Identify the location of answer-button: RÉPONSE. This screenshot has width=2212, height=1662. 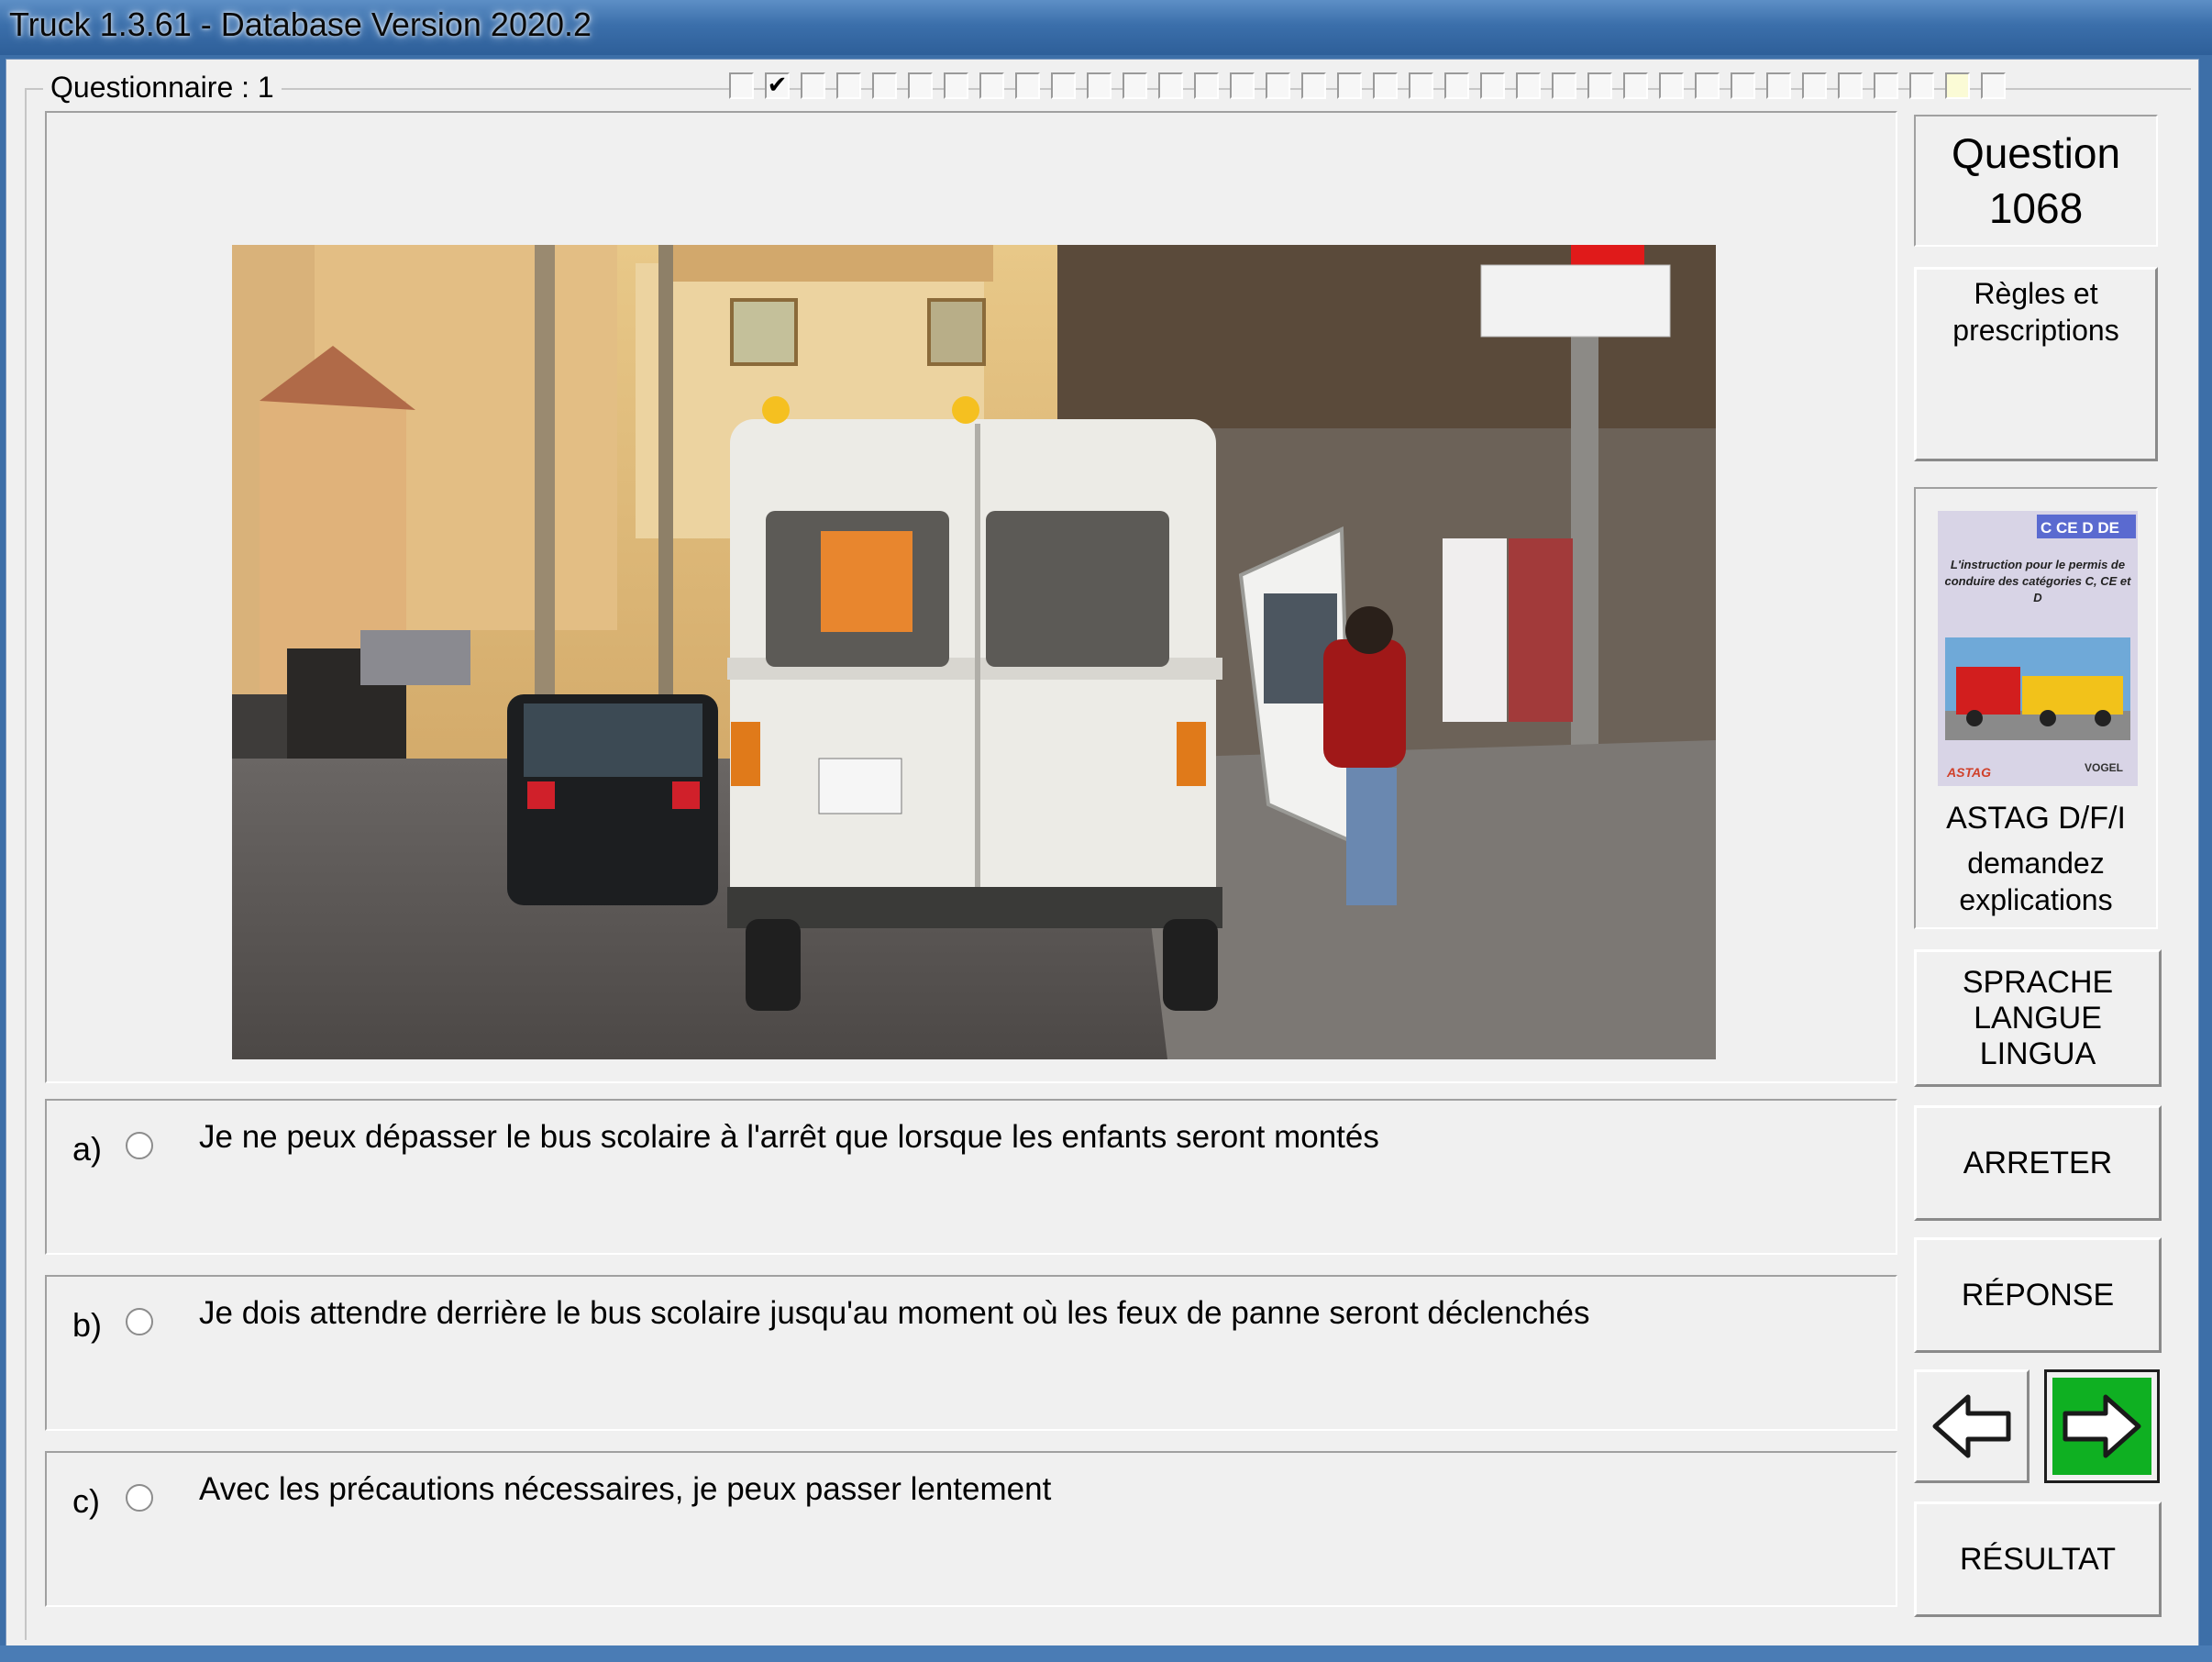
(2038, 1295).